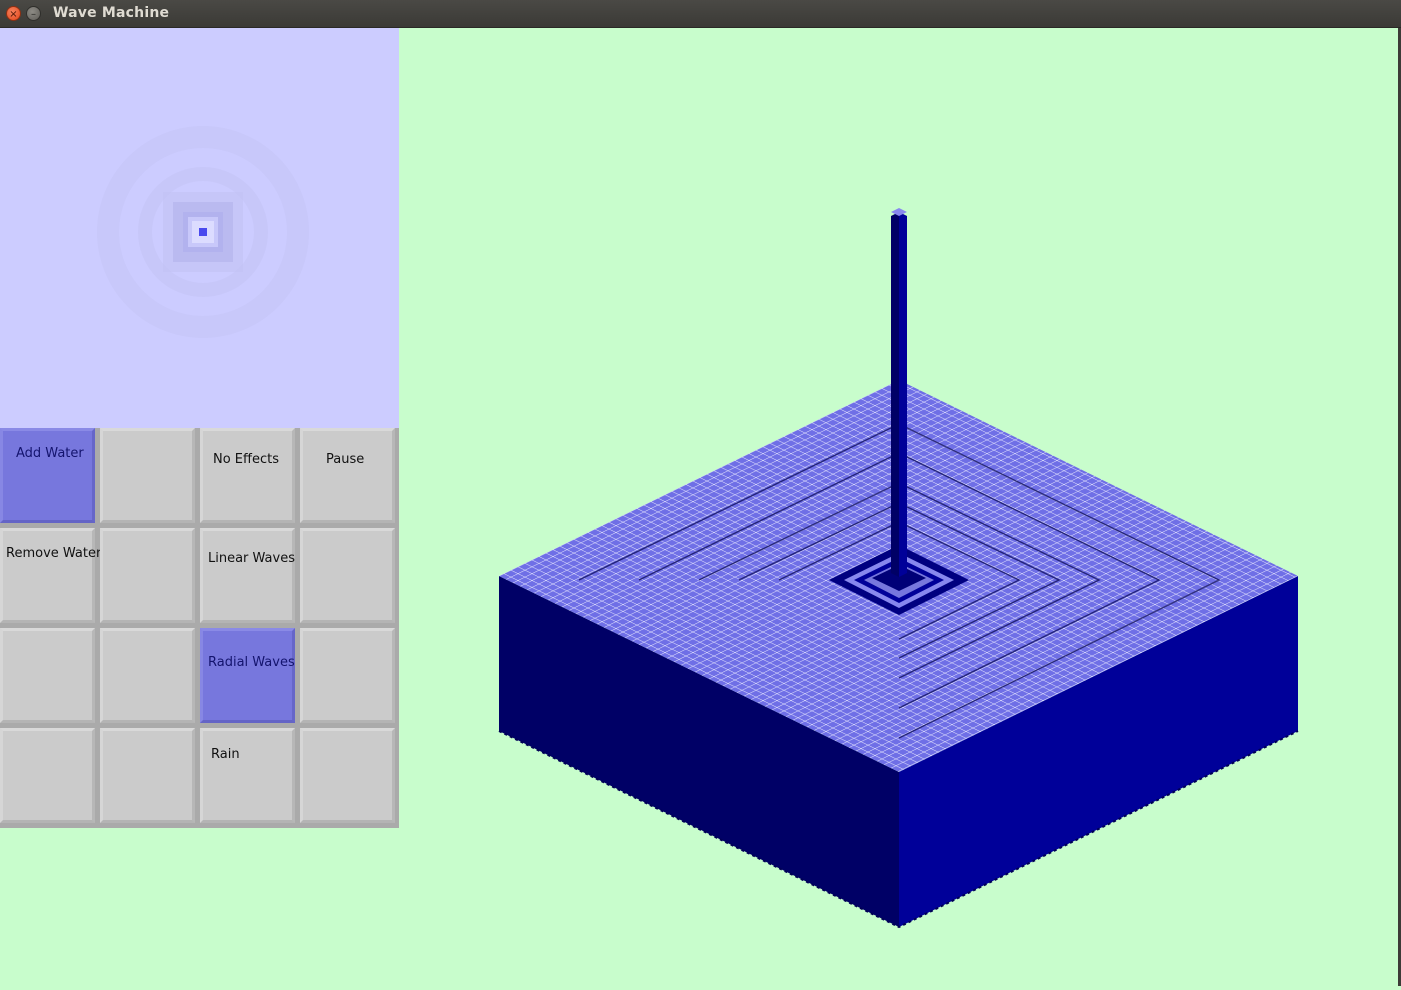 The width and height of the screenshot is (1401, 990). Describe the element at coordinates (13, 13) in the screenshot. I see `close-icon: ×` at that location.